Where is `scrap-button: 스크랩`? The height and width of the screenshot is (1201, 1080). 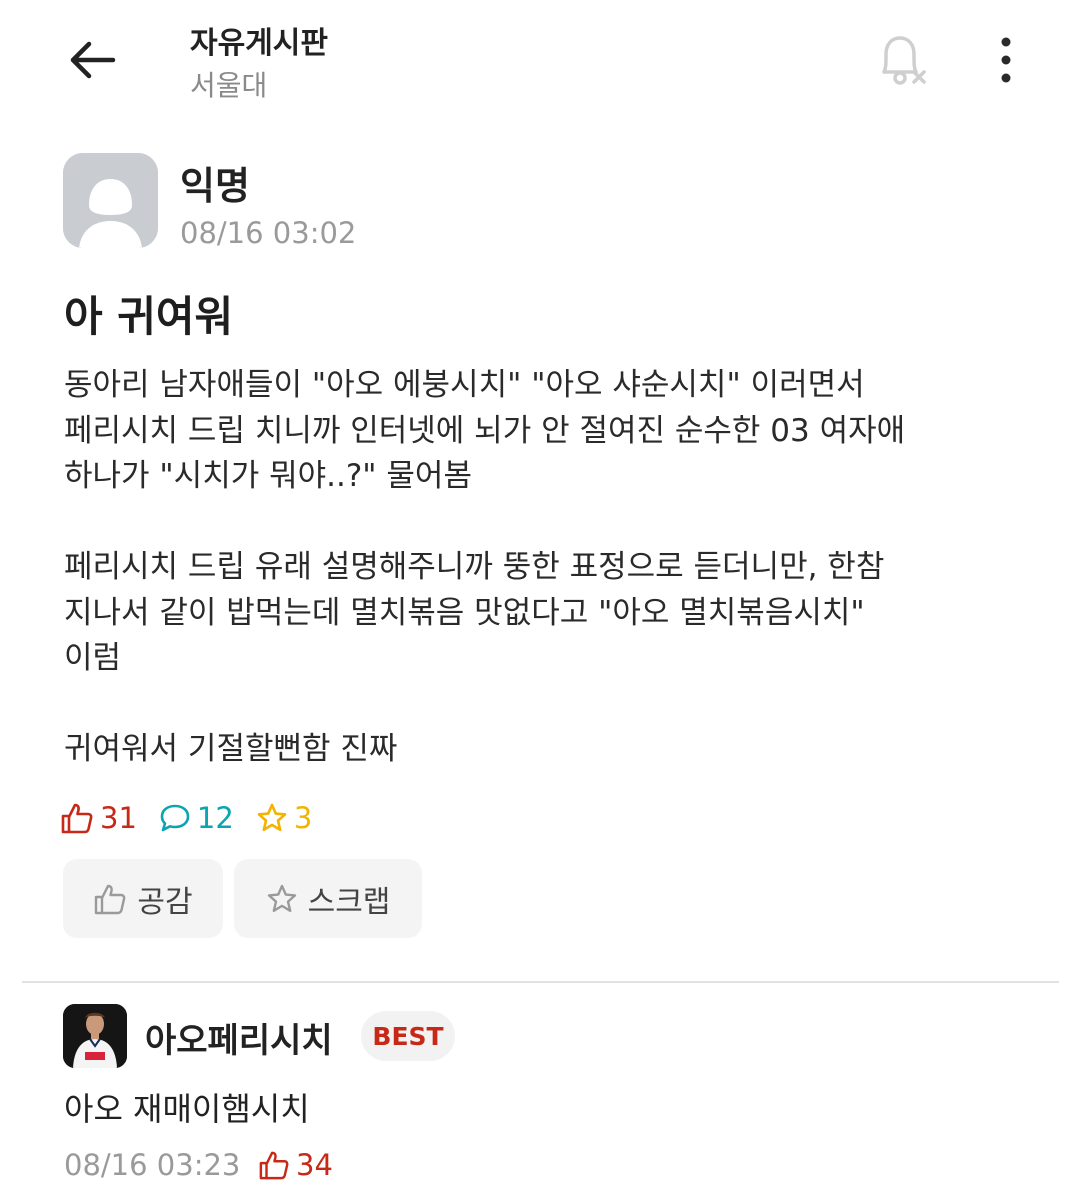 scrap-button: 스크랩 is located at coordinates (328, 898).